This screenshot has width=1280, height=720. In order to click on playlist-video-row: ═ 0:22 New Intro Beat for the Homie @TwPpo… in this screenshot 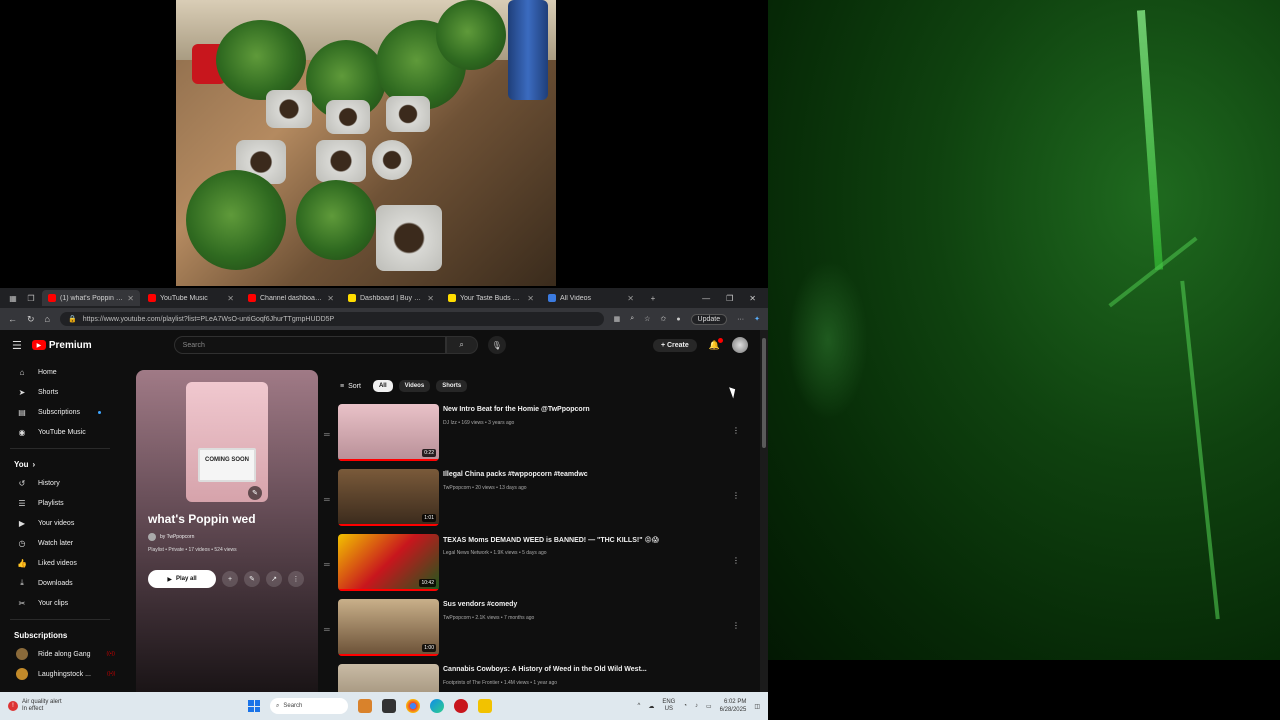, I will do `click(532, 436)`.